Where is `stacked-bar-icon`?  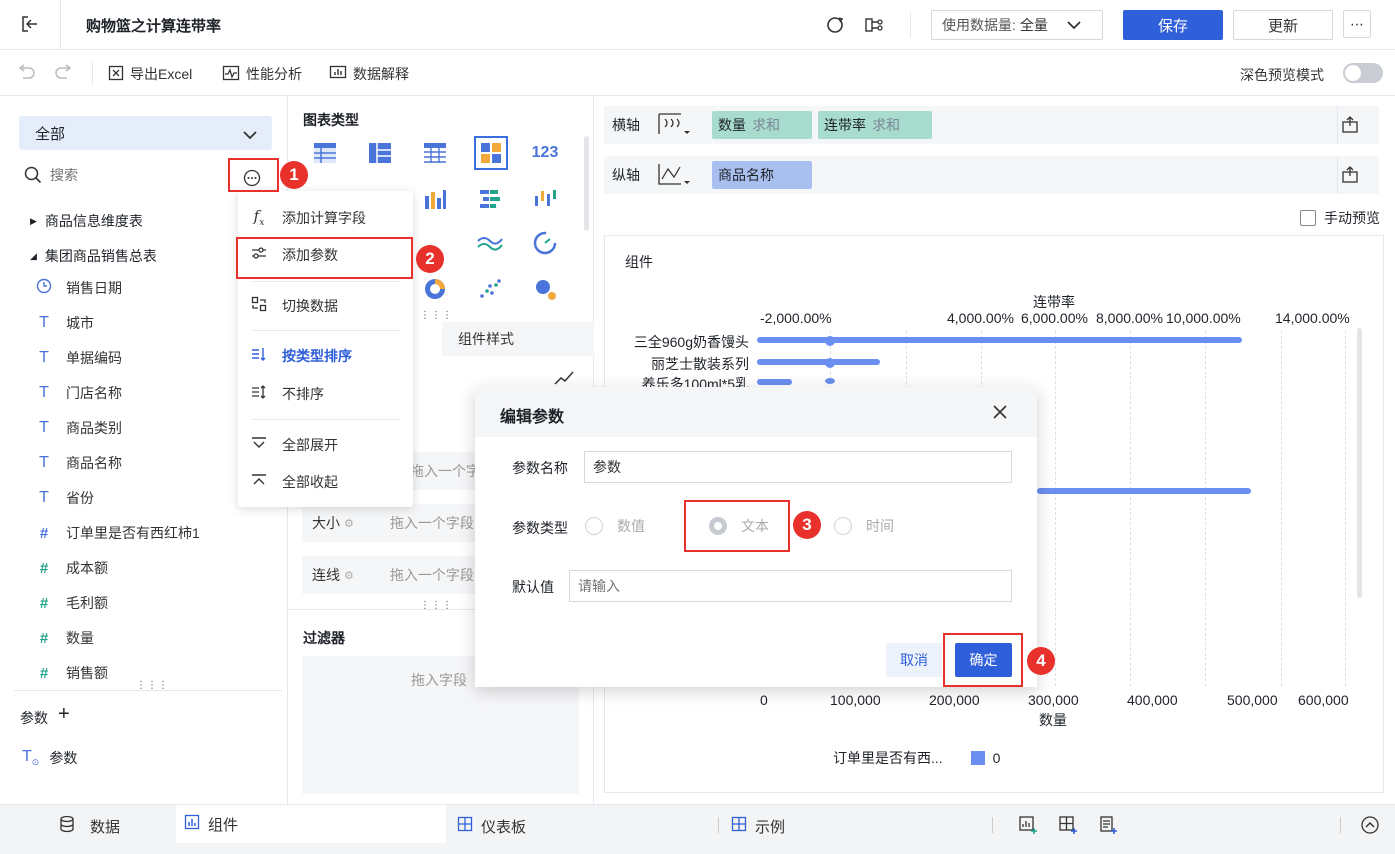
stacked-bar-icon is located at coordinates (490, 199).